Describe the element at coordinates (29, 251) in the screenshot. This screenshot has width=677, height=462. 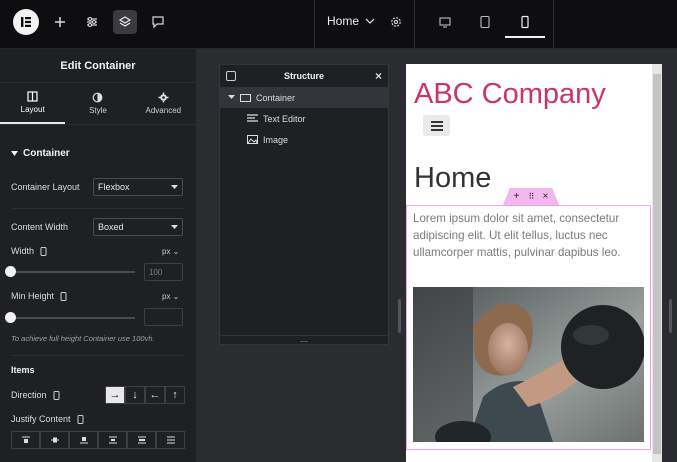
I see `width-label-row: Width` at that location.